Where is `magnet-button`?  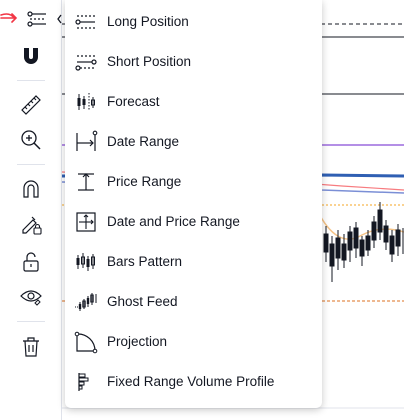 magnet-button is located at coordinates (31, 56).